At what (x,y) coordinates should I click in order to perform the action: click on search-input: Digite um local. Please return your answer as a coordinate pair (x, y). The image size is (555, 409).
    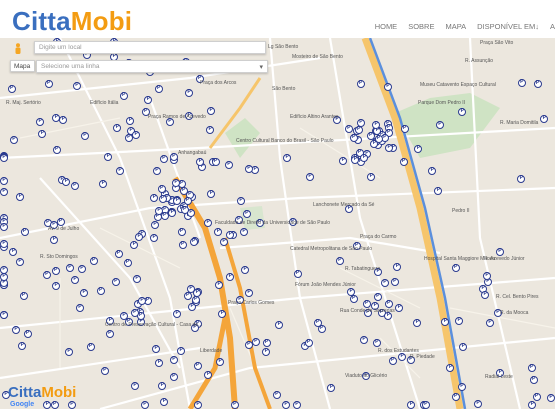
    Looking at the image, I should click on (150, 47).